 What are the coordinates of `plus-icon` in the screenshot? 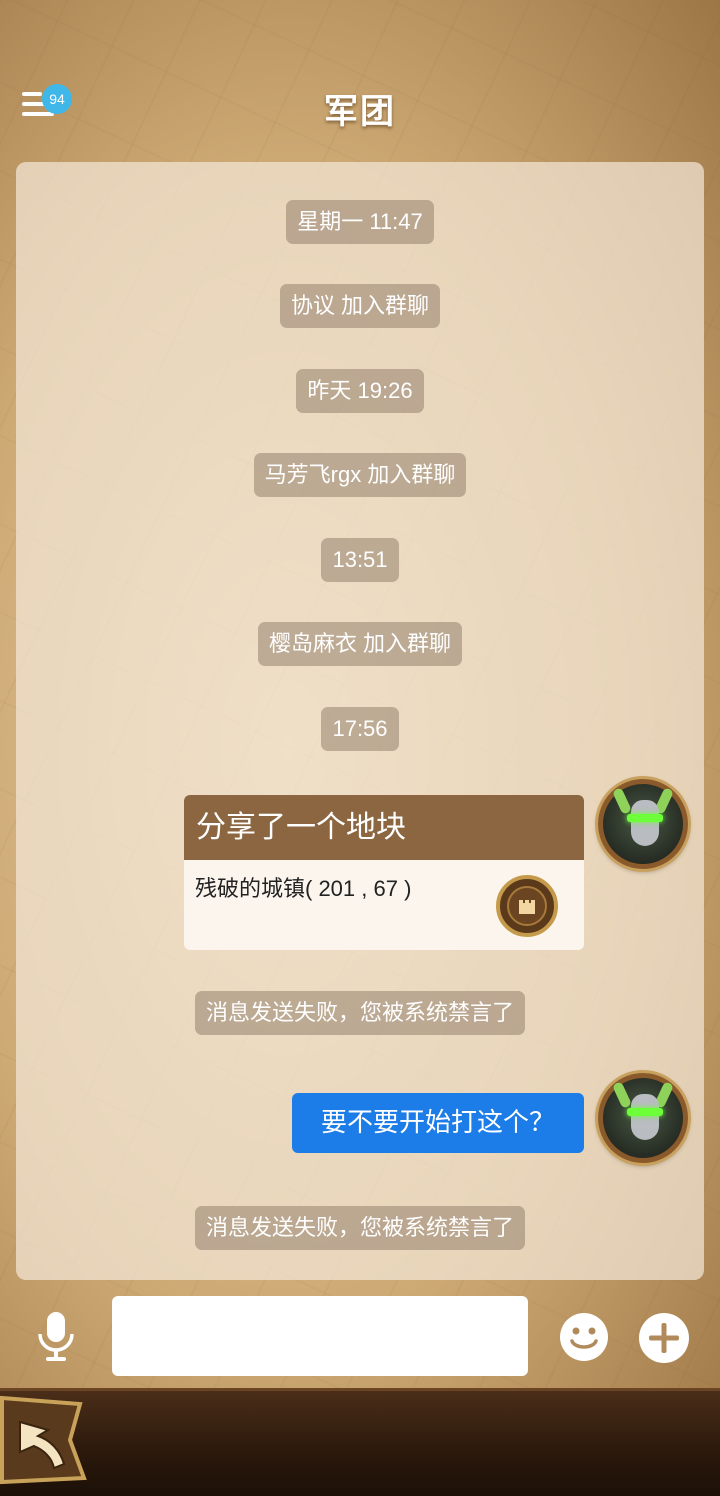 It's located at (664, 1338).